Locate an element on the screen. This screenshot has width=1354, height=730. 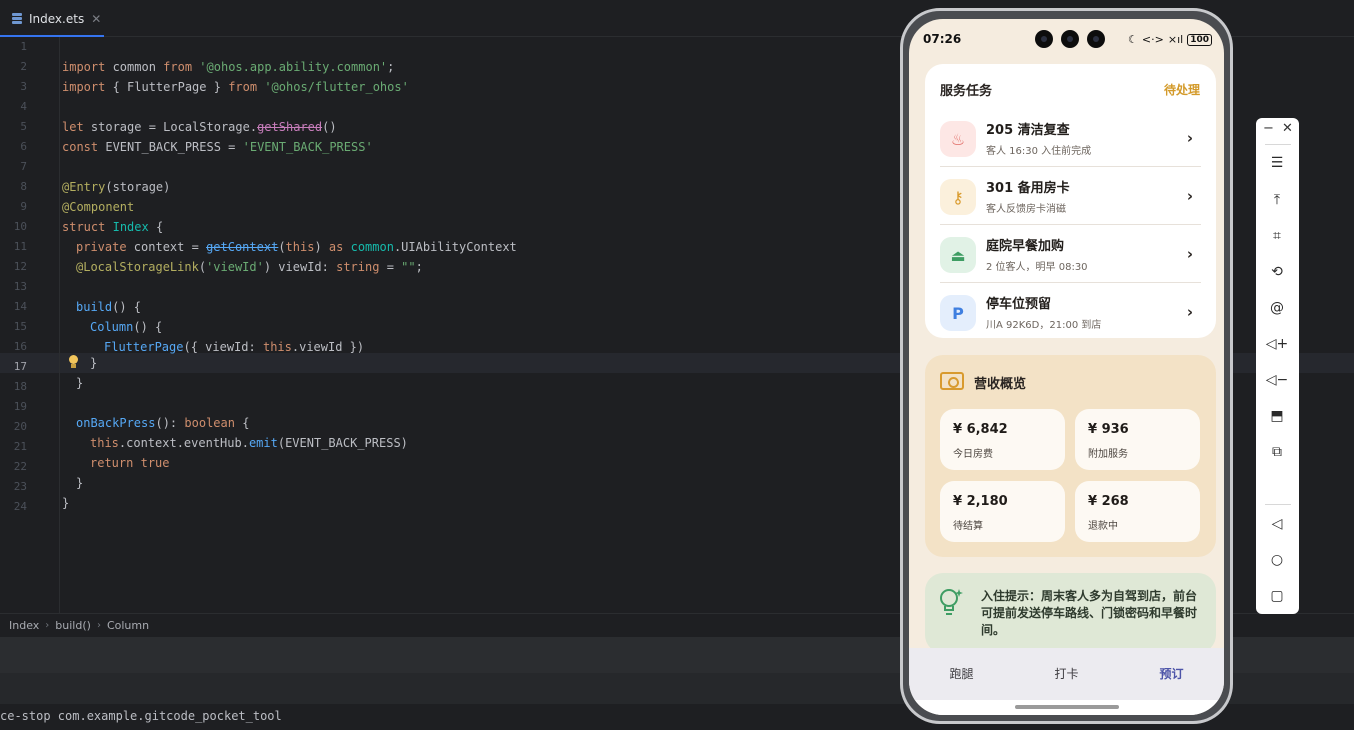
section-title: 营收概览 is located at coordinates (1000, 384).